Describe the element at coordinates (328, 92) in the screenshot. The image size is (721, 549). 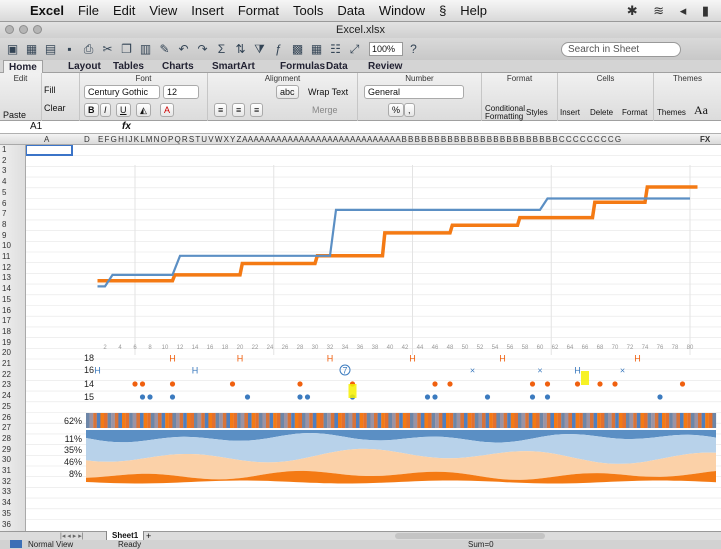
I see `wrap-text-button: Wrap Text` at that location.